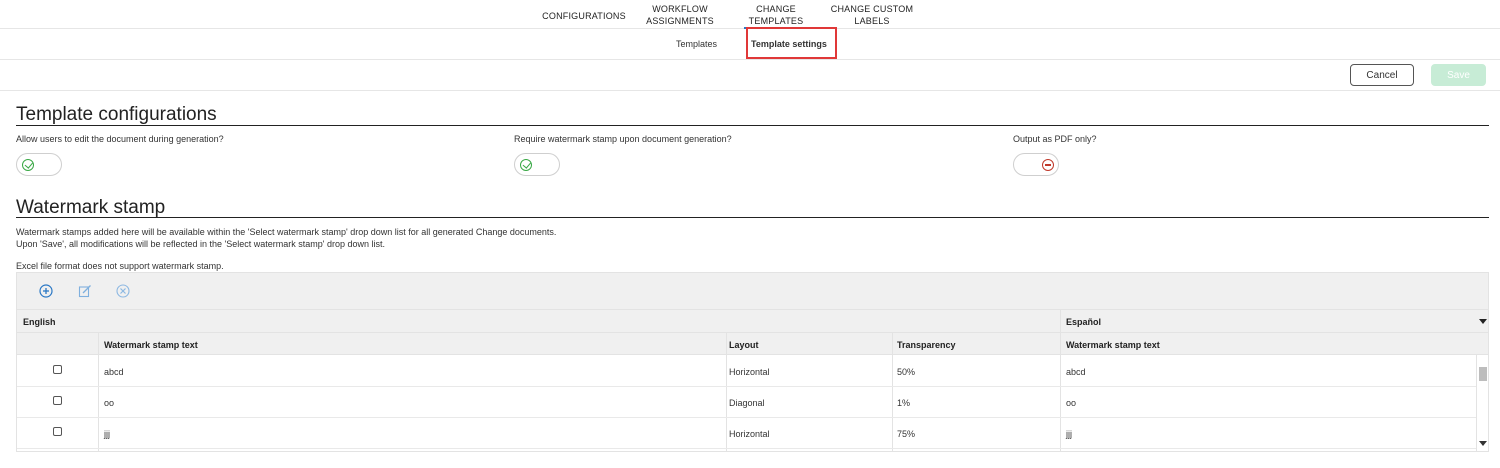 This screenshot has width=1500, height=468. What do you see at coordinates (1071, 403) in the screenshot?
I see `cell-spanish-text: oo` at bounding box center [1071, 403].